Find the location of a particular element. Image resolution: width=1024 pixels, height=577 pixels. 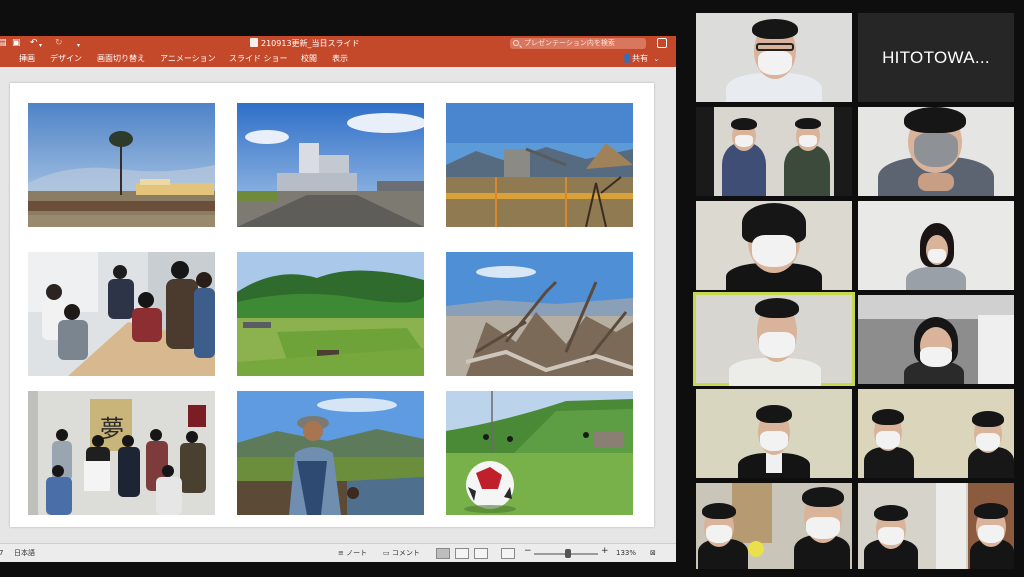

photo-driftwood is located at coordinates (539, 314).